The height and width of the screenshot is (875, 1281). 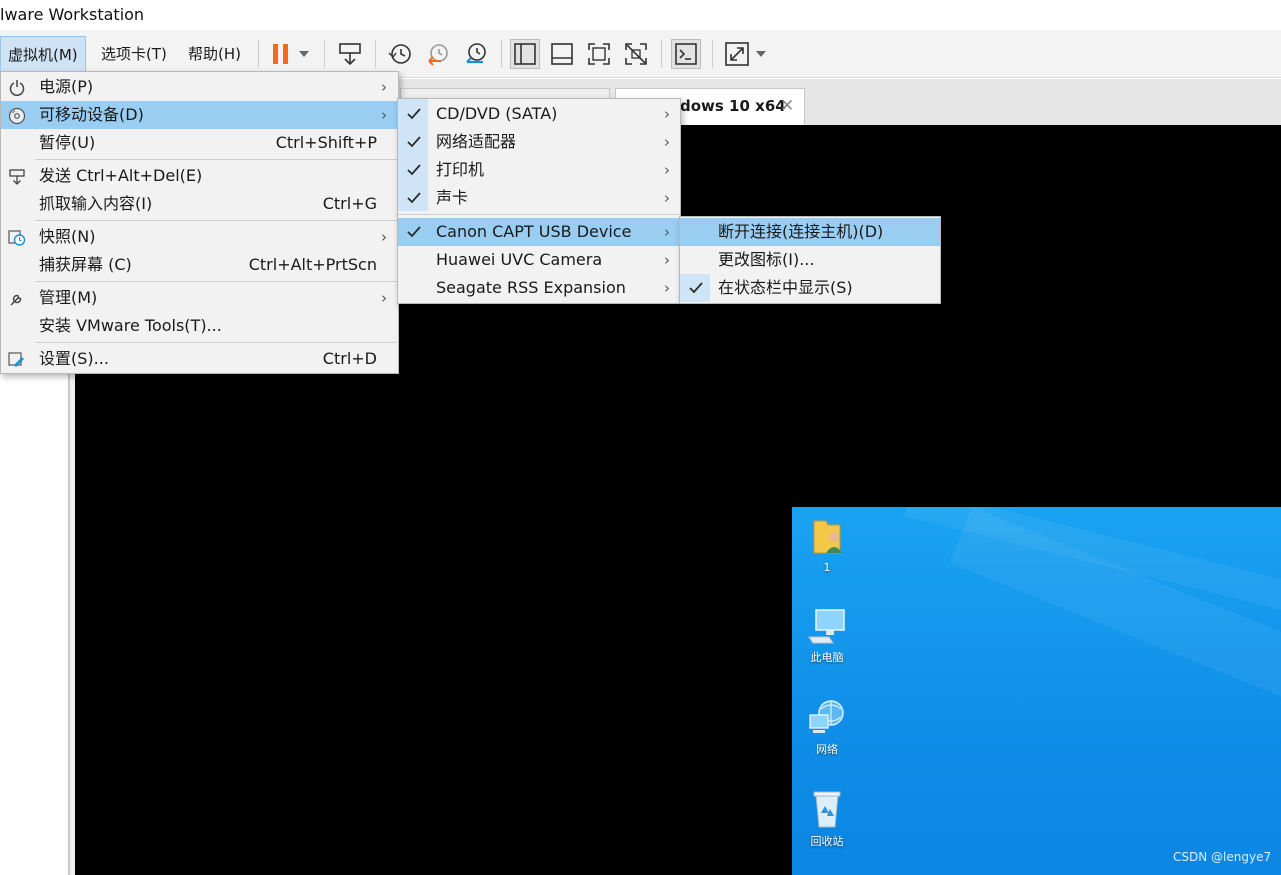 What do you see at coordinates (826, 626) in the screenshot?
I see `this-pc-icon` at bounding box center [826, 626].